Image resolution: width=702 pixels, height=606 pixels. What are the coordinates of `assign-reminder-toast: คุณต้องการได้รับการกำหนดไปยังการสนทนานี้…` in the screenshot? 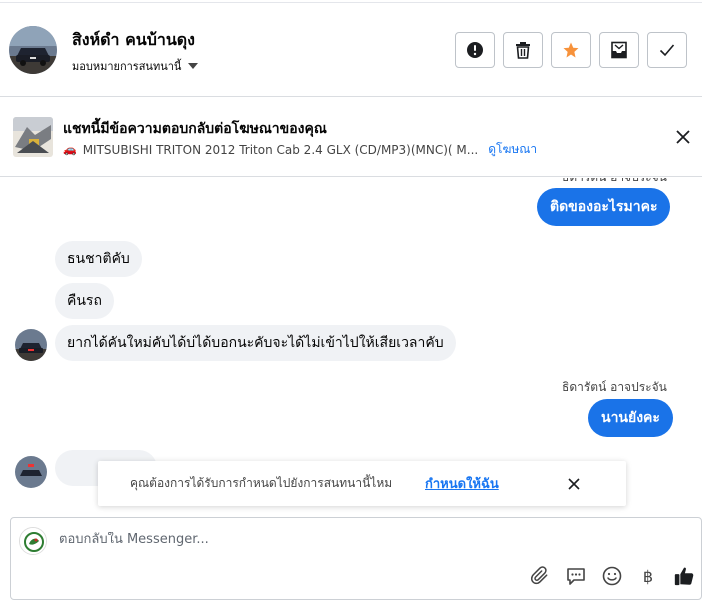 It's located at (362, 483).